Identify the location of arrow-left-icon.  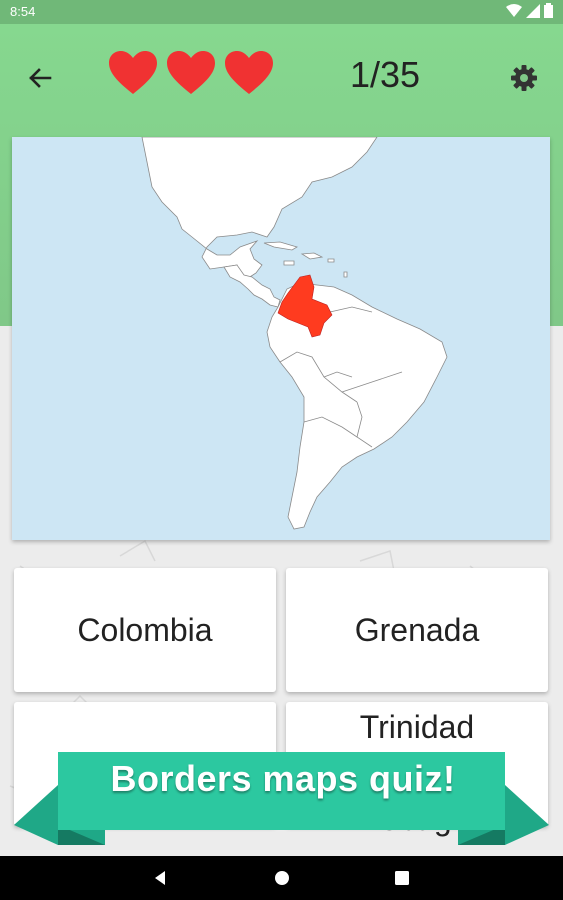
(40, 78).